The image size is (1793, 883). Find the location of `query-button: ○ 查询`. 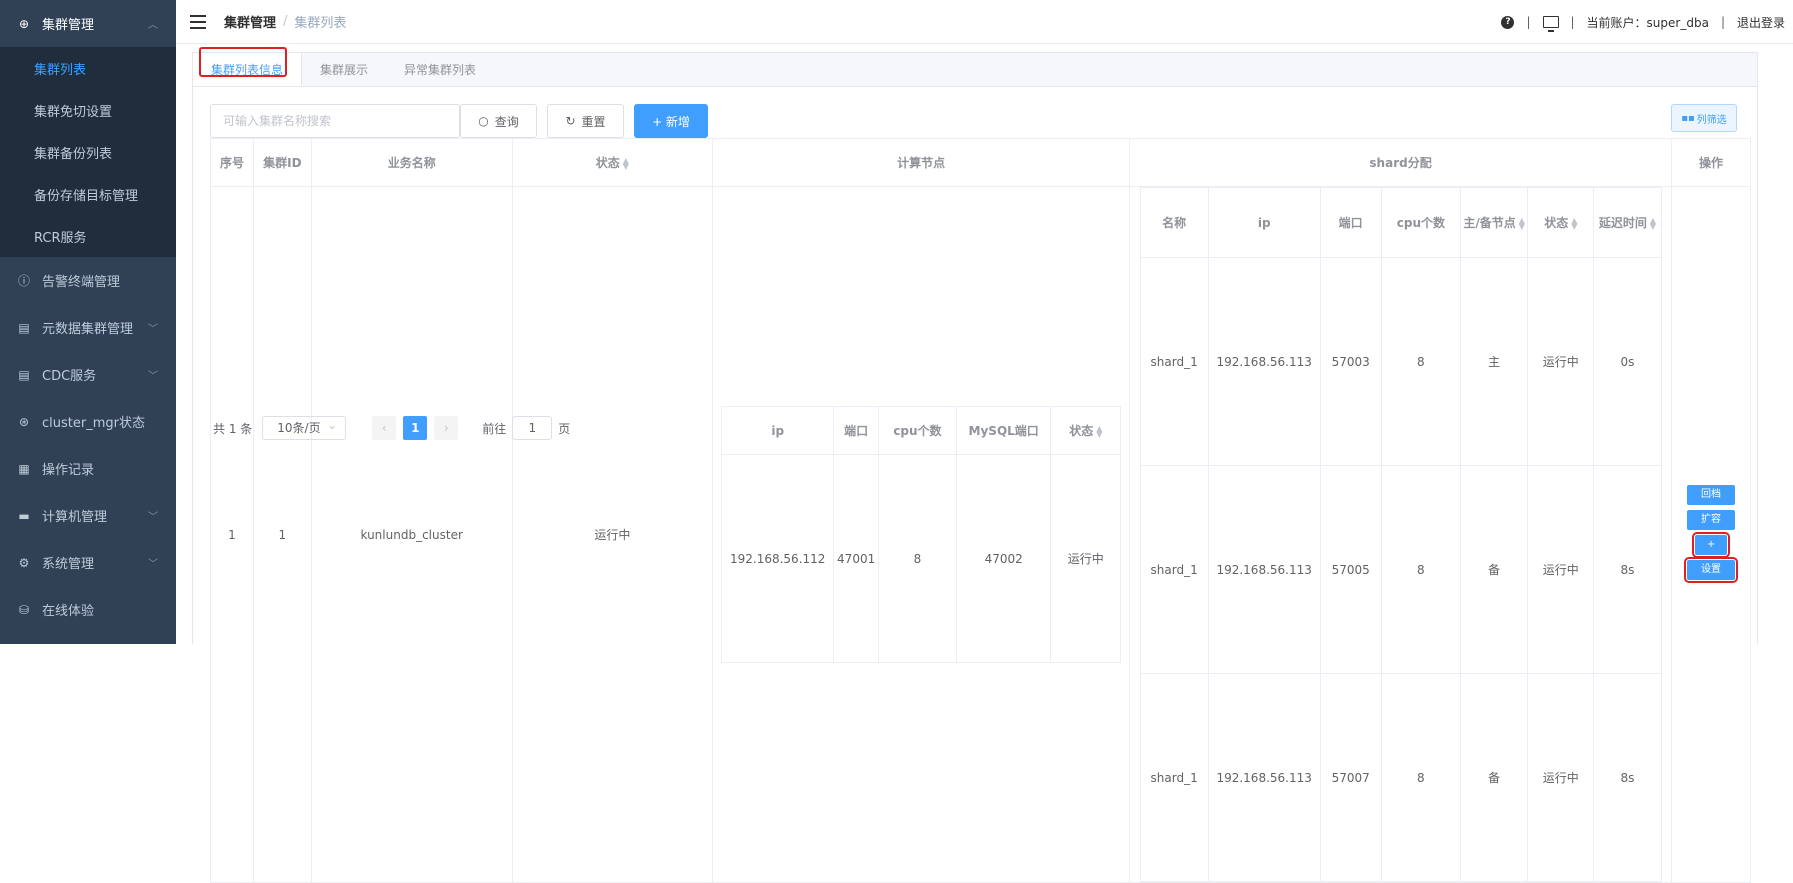

query-button: ○ 查询 is located at coordinates (498, 121).